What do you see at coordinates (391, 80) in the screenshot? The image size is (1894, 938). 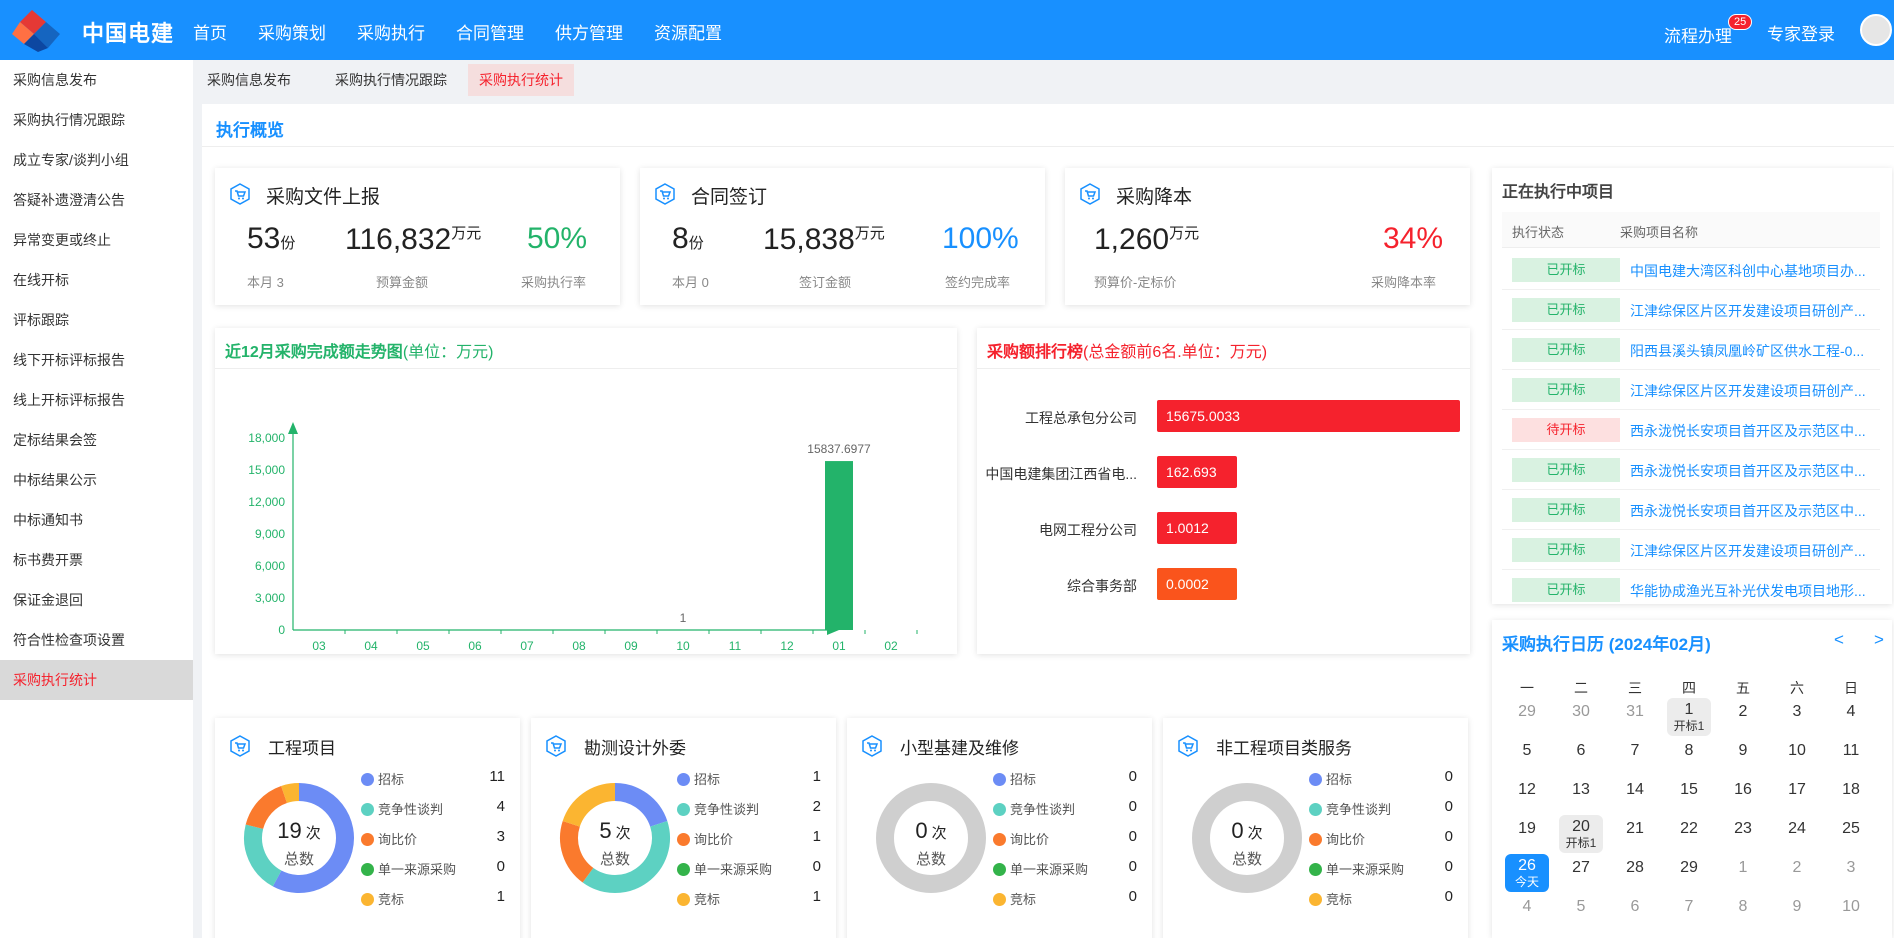 I see `tab-execution-tracking: 采购执行情况跟踪` at bounding box center [391, 80].